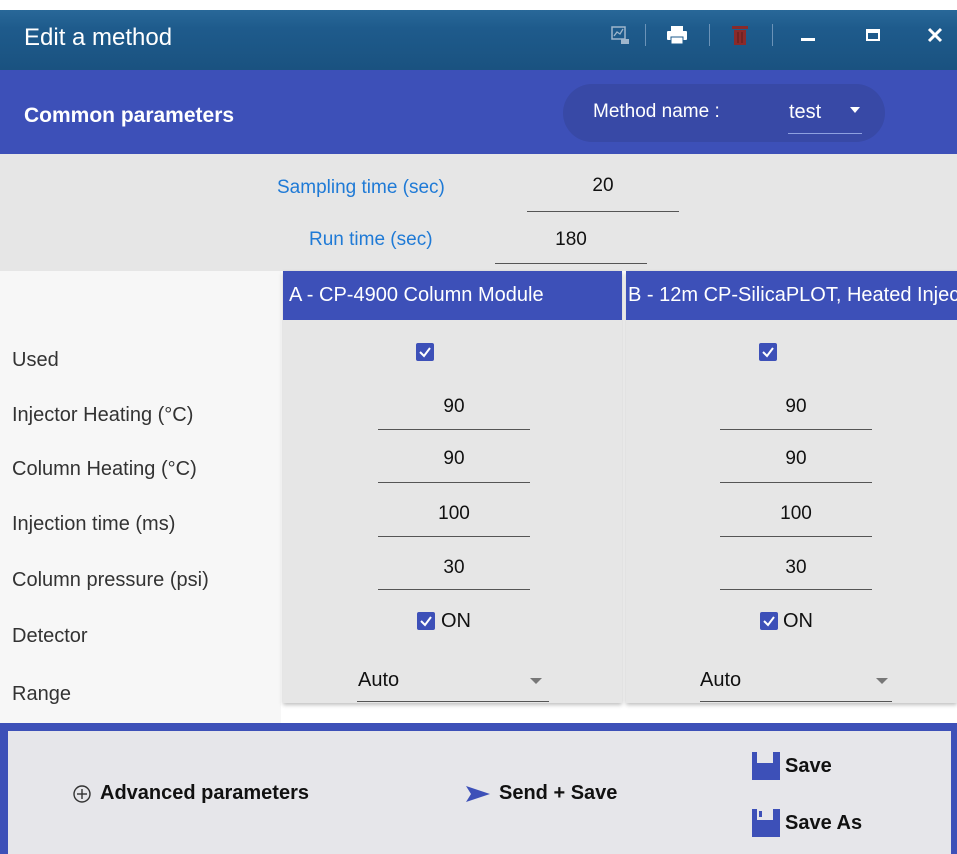 The width and height of the screenshot is (957, 854). I want to click on module-b-column-pressure-input: 30, so click(796, 568).